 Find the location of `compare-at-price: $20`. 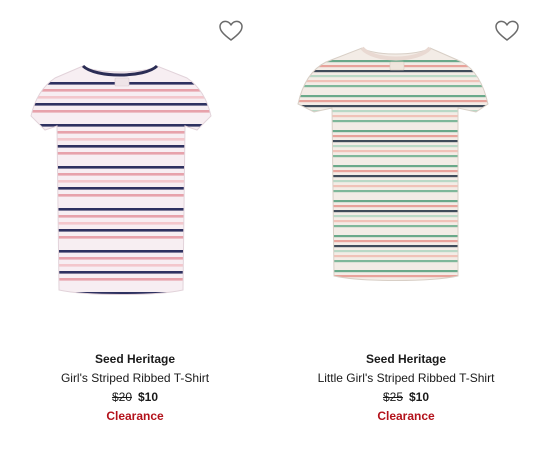

compare-at-price: $20 is located at coordinates (121, 397).